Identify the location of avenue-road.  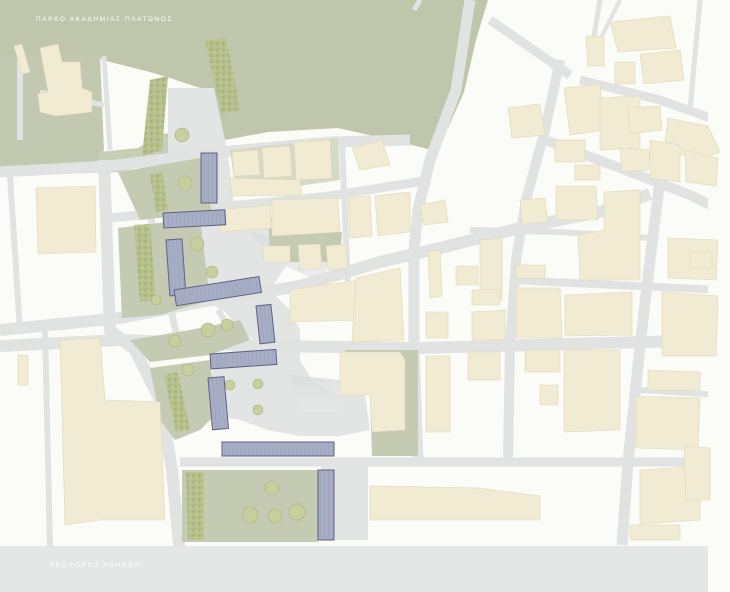
(354, 569).